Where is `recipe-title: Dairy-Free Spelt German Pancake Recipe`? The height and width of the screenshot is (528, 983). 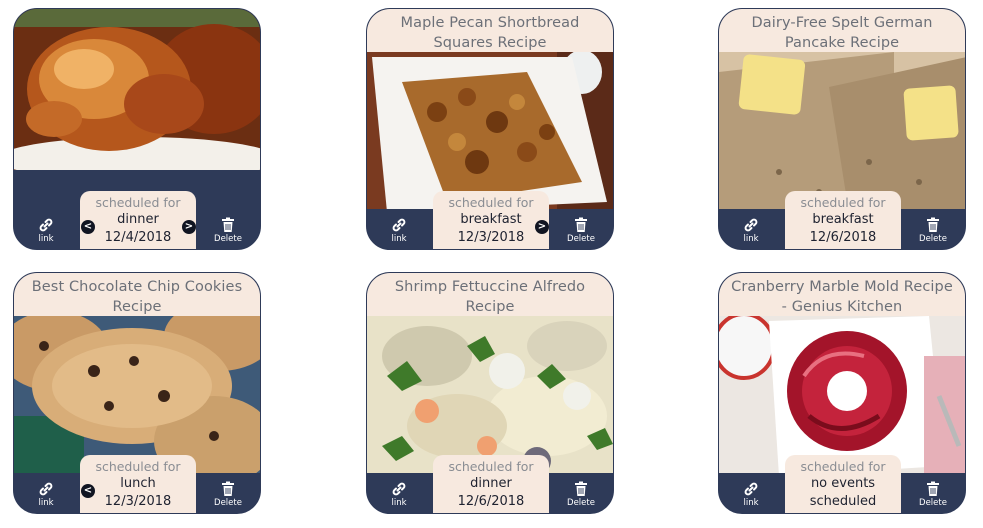 recipe-title: Dairy-Free Spelt German Pancake Recipe is located at coordinates (842, 30).